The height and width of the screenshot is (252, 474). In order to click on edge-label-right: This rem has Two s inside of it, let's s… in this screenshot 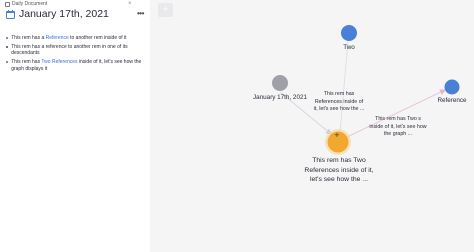, I will do `click(398, 126)`.